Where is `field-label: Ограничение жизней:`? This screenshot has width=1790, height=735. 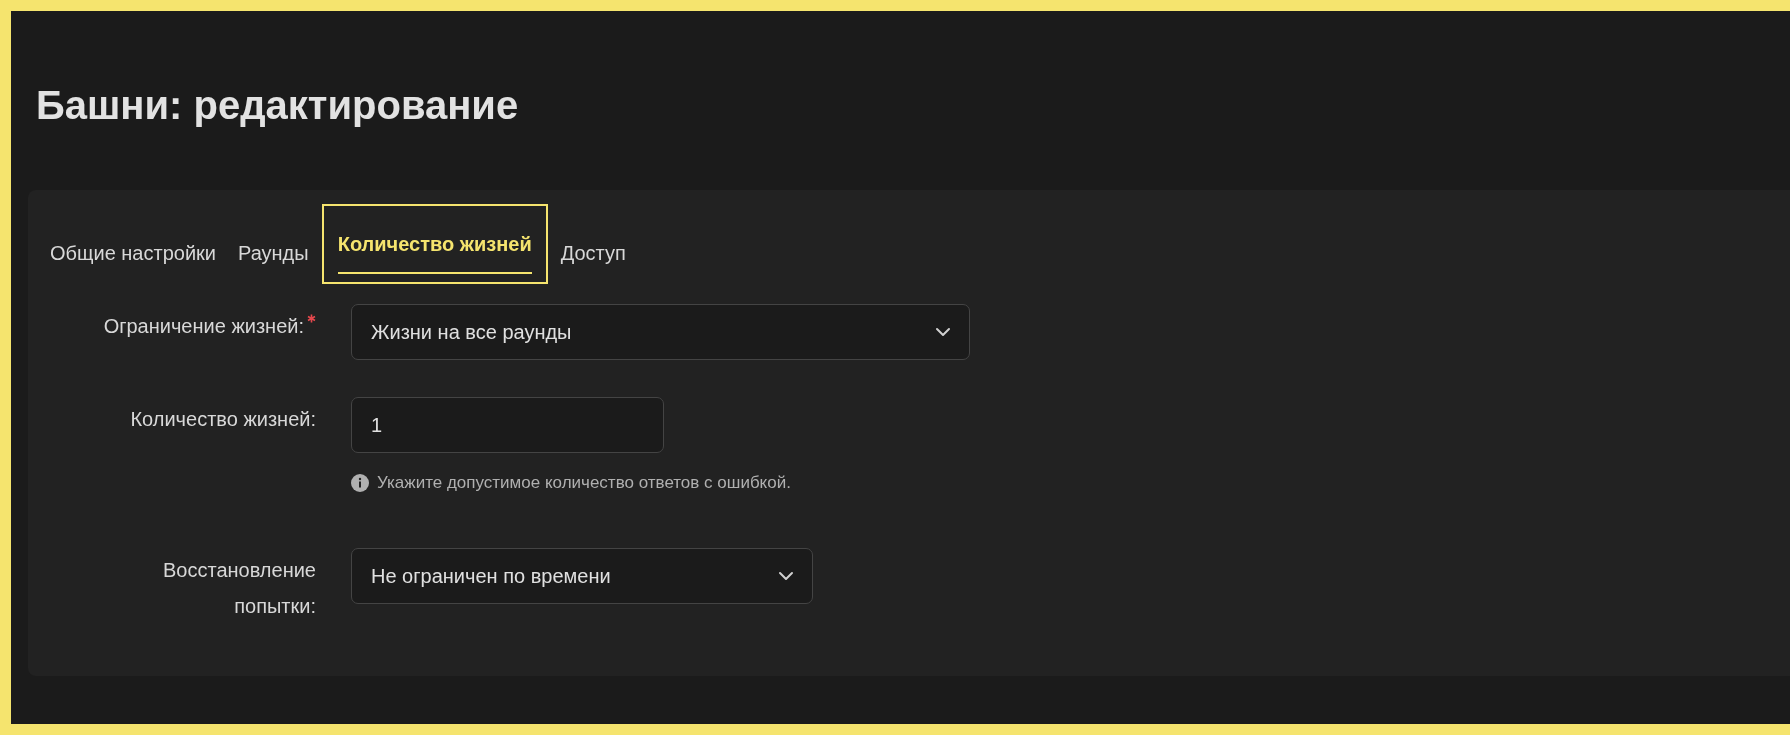
field-label: Ограничение жизней: is located at coordinates (203, 326).